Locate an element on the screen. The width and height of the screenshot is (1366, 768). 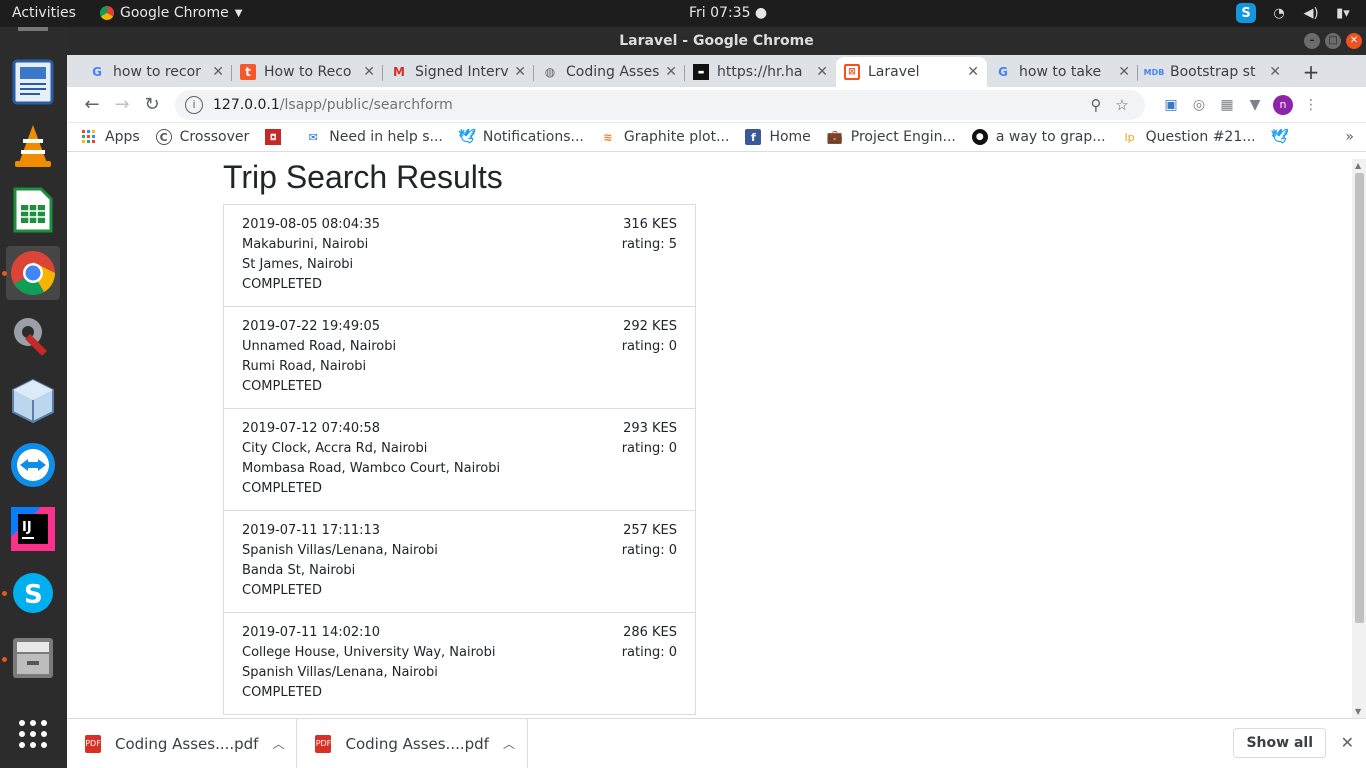
trip-to: Rumi Road, Nairobi is located at coordinates (304, 366).